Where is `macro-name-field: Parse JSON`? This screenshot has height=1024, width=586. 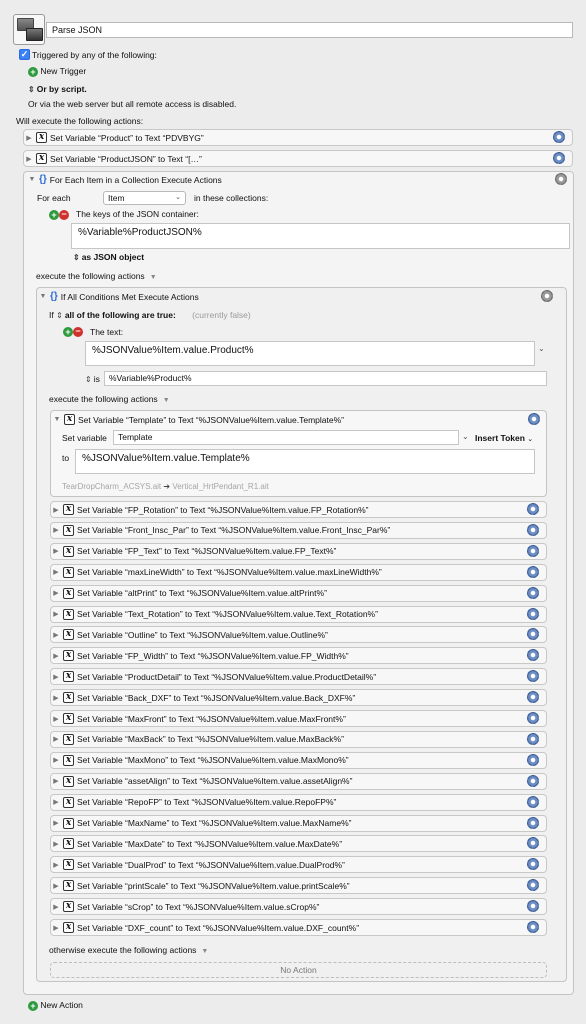 macro-name-field: Parse JSON is located at coordinates (309, 30).